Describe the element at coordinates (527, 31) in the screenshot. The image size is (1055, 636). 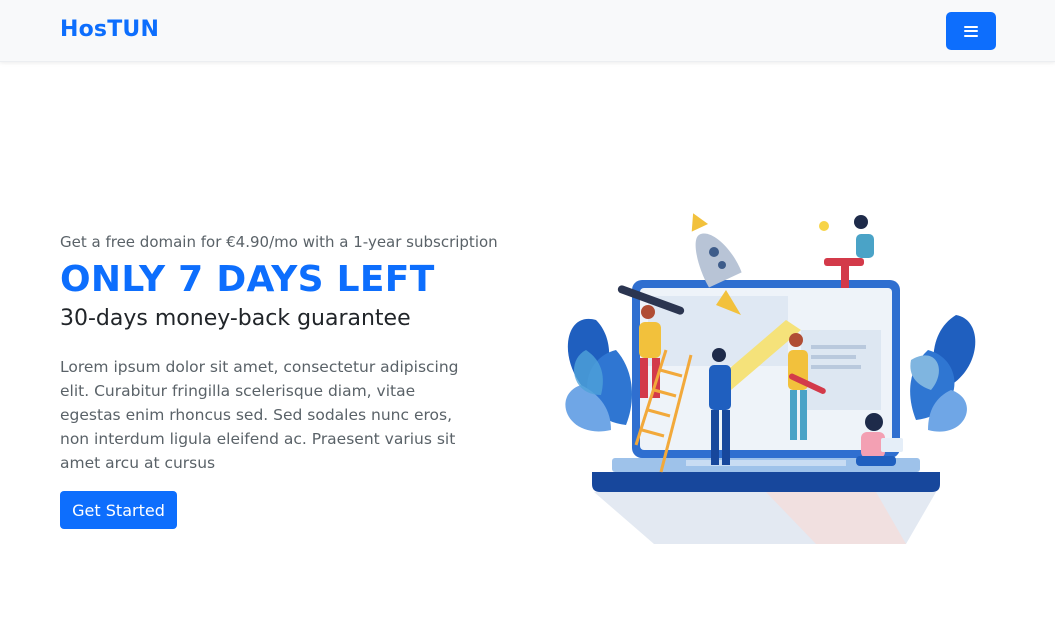
I see `navbar: HosTUN` at that location.